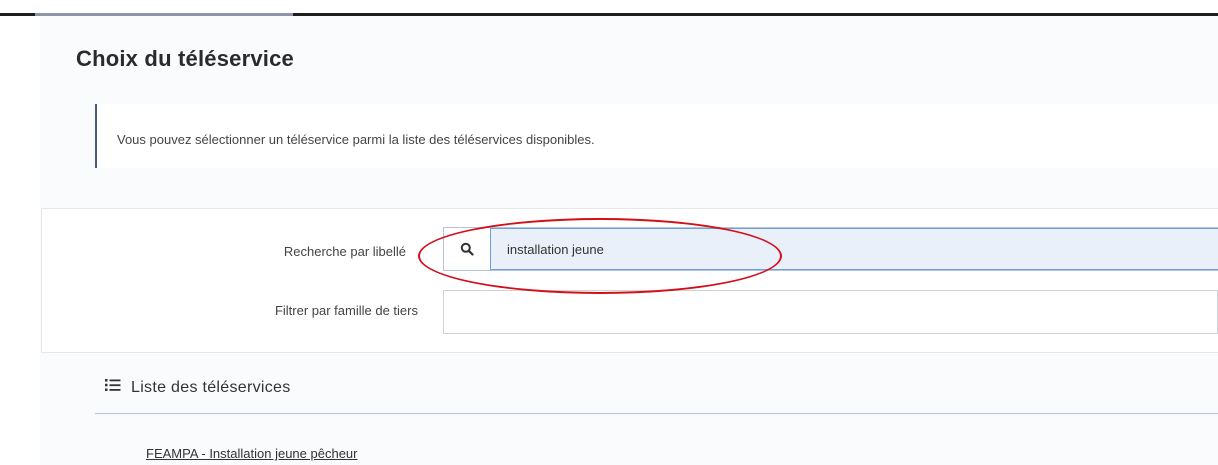  What do you see at coordinates (344, 251) in the screenshot?
I see `search-label: Recherche par libellé` at bounding box center [344, 251].